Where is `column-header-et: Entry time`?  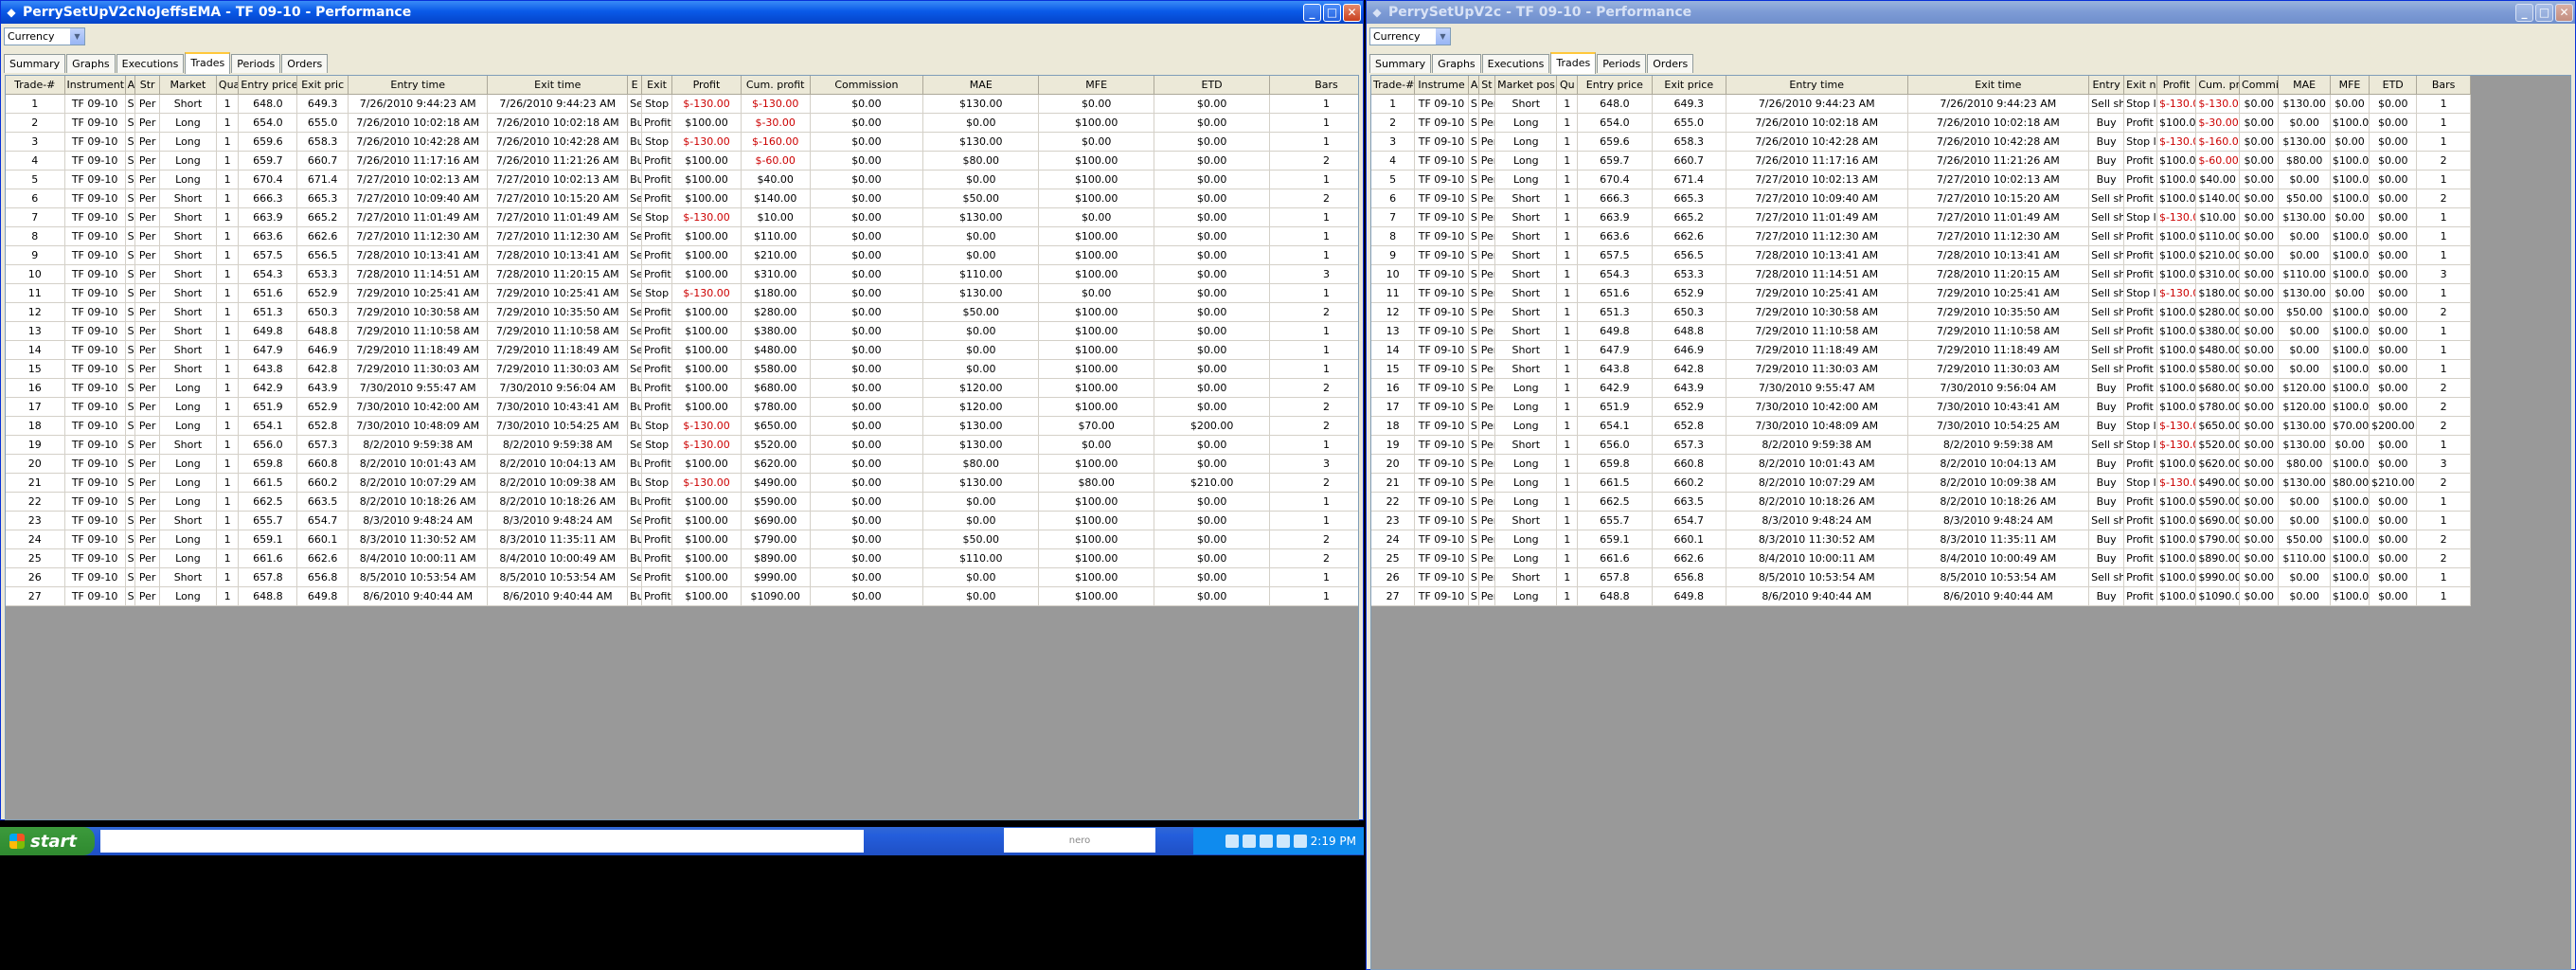
column-header-et: Entry time is located at coordinates (1817, 85).